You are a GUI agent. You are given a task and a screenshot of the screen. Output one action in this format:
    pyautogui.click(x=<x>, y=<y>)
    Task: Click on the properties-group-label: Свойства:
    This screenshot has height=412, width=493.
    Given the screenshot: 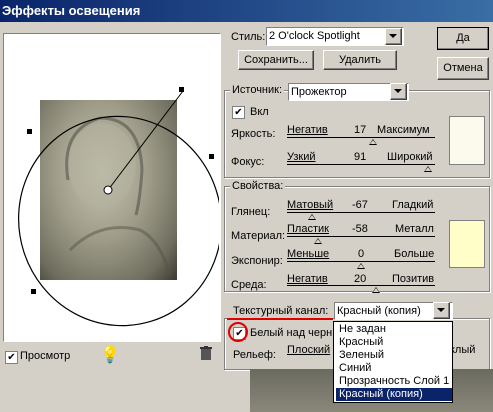 What is the action you would take?
    pyautogui.click(x=258, y=186)
    